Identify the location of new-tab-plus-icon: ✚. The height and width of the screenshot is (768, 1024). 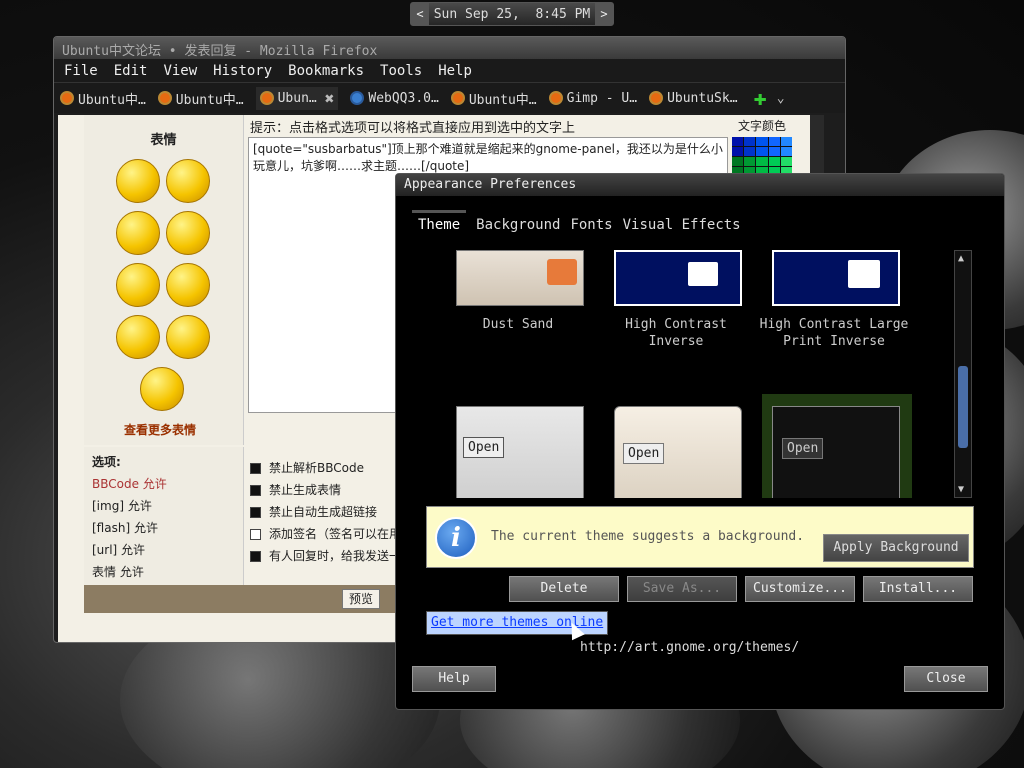
(760, 98).